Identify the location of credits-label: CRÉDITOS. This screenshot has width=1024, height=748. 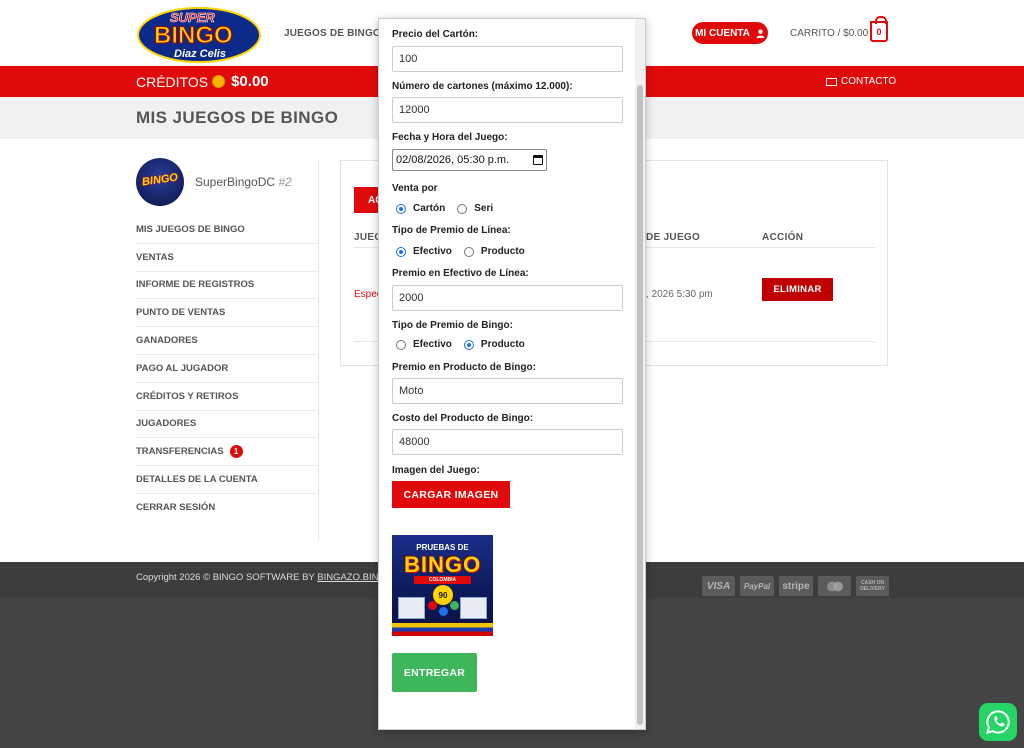
(172, 81).